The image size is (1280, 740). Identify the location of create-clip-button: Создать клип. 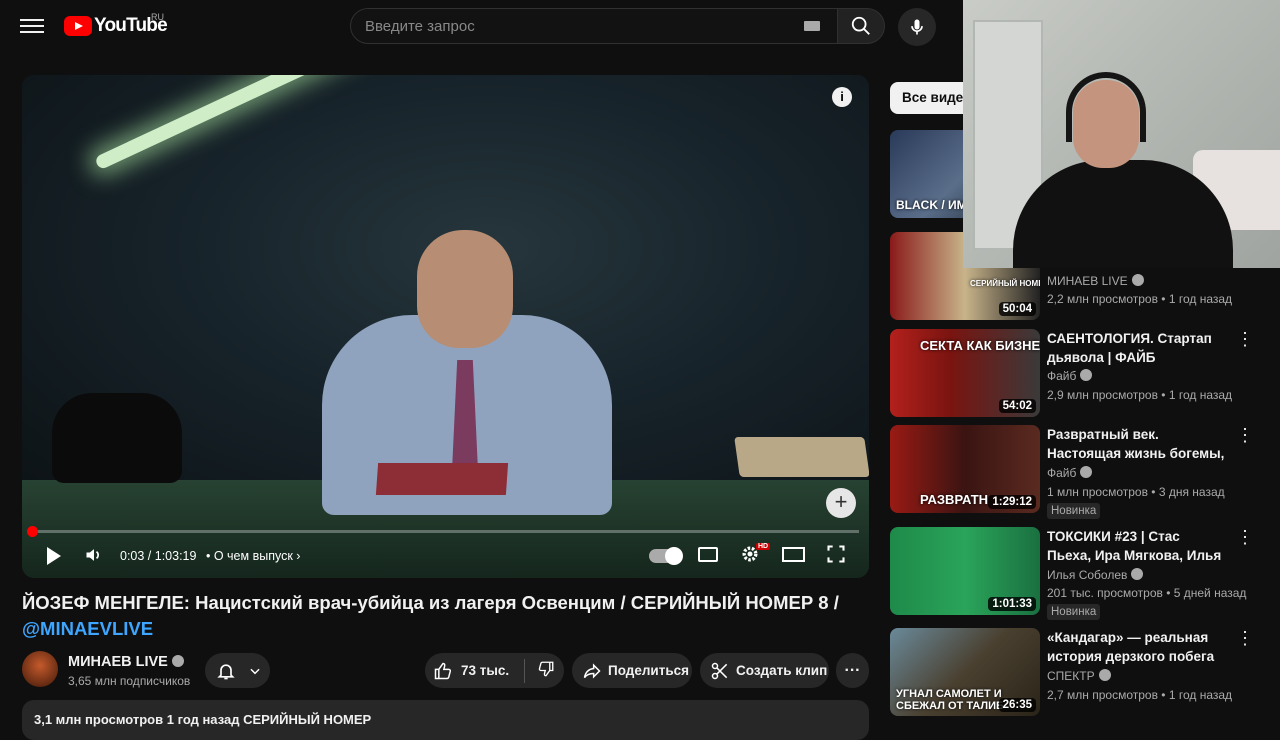
(764, 670).